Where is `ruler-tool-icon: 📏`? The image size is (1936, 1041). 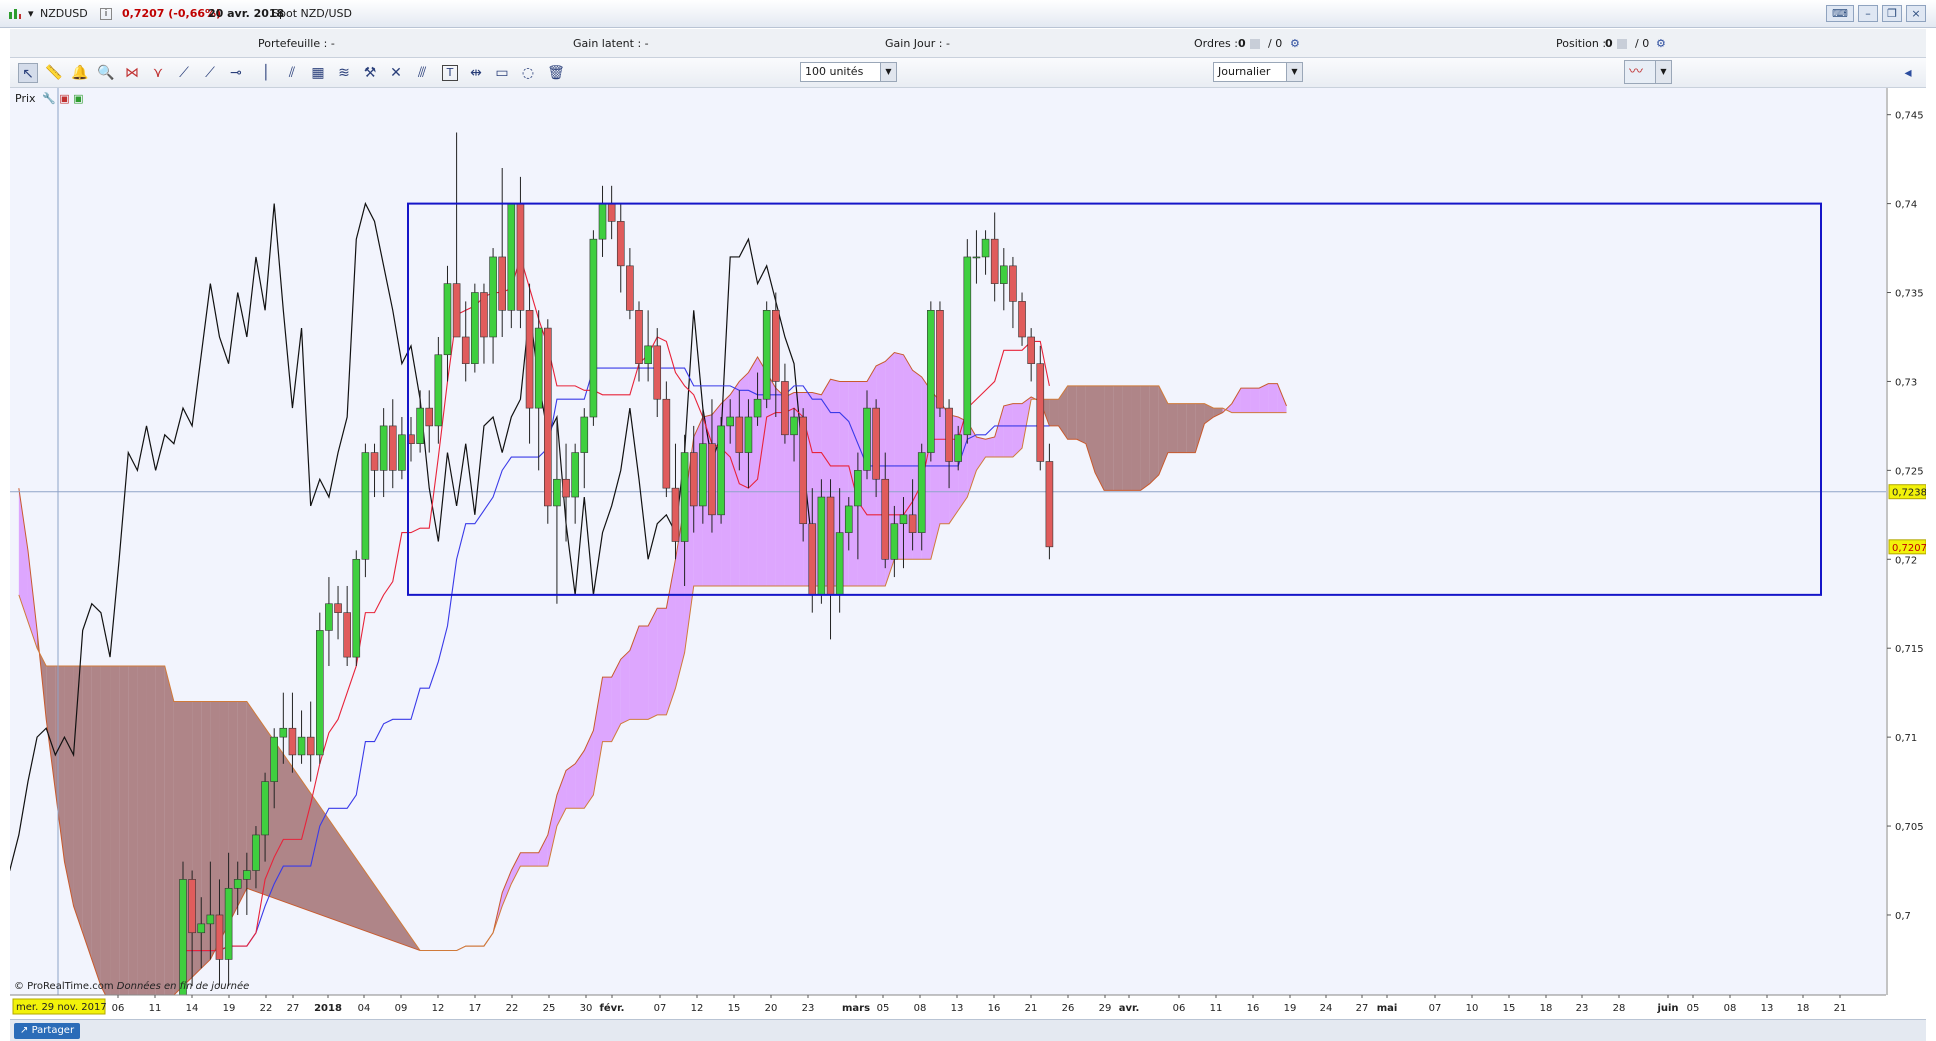
ruler-tool-icon: 📏 is located at coordinates (54, 73).